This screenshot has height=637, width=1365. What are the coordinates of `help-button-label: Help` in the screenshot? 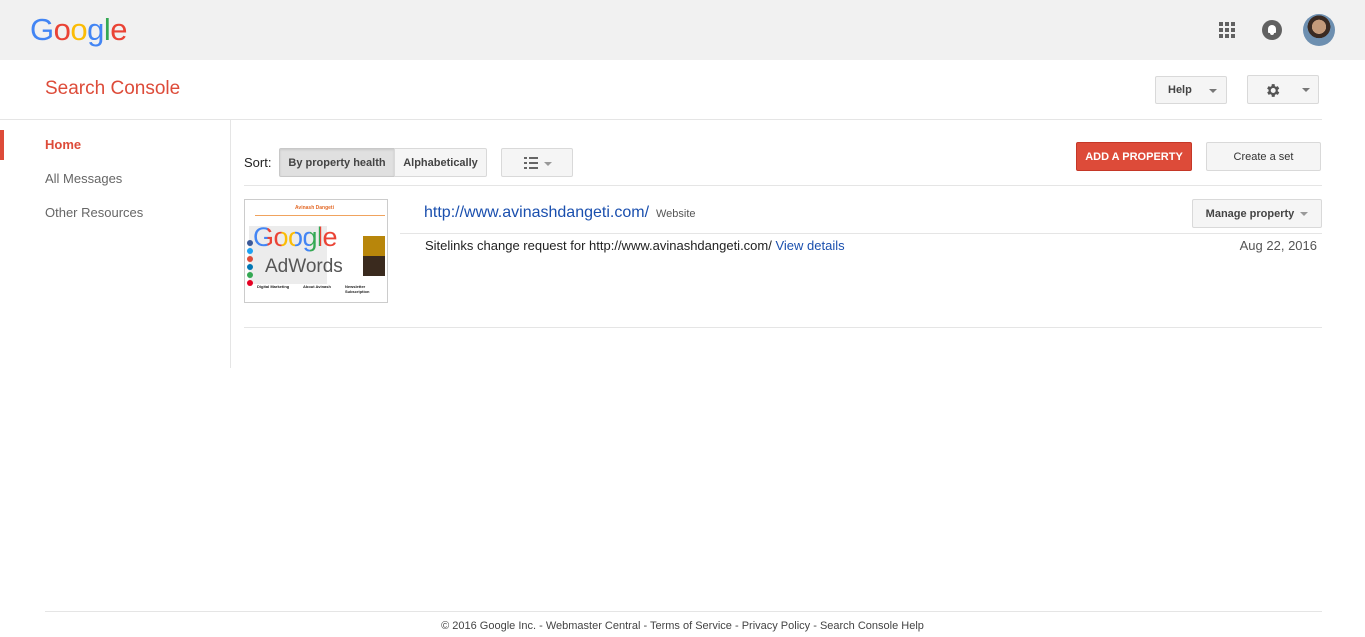 It's located at (1180, 90).